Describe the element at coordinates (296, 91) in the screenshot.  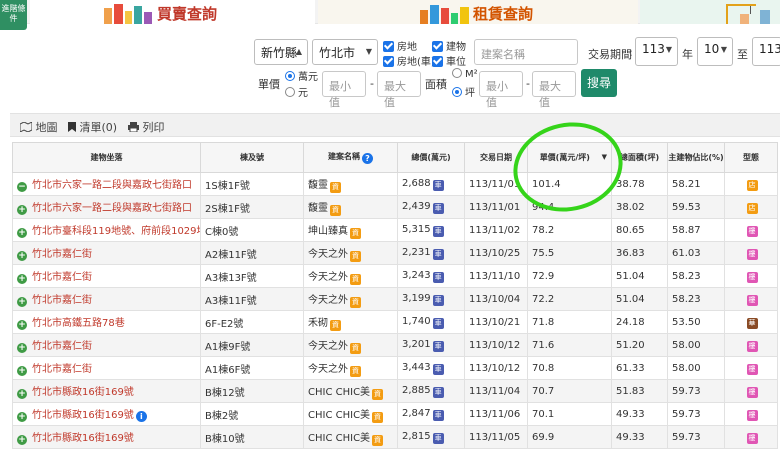
I see `radio-yuan: 元` at that location.